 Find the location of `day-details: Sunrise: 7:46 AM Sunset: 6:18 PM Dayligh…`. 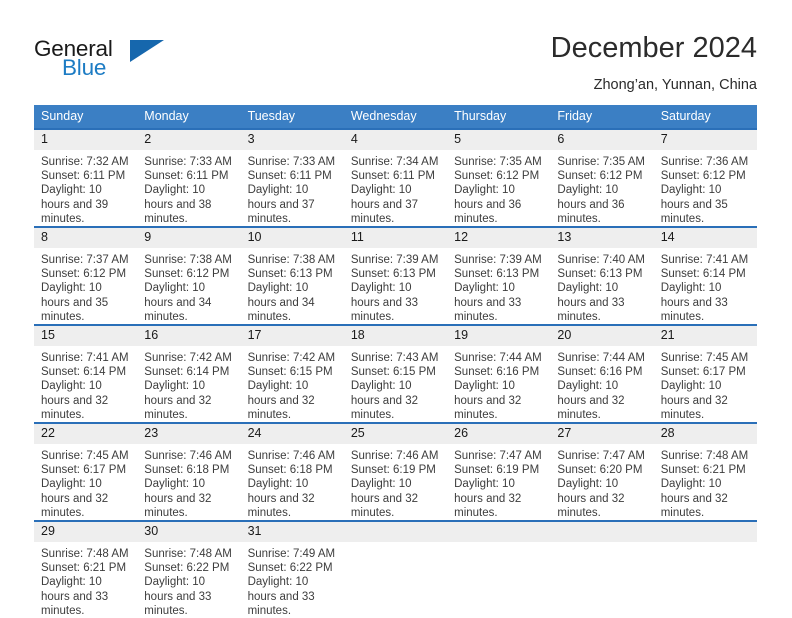

day-details: Sunrise: 7:46 AM Sunset: 6:18 PM Dayligh… is located at coordinates (292, 482).